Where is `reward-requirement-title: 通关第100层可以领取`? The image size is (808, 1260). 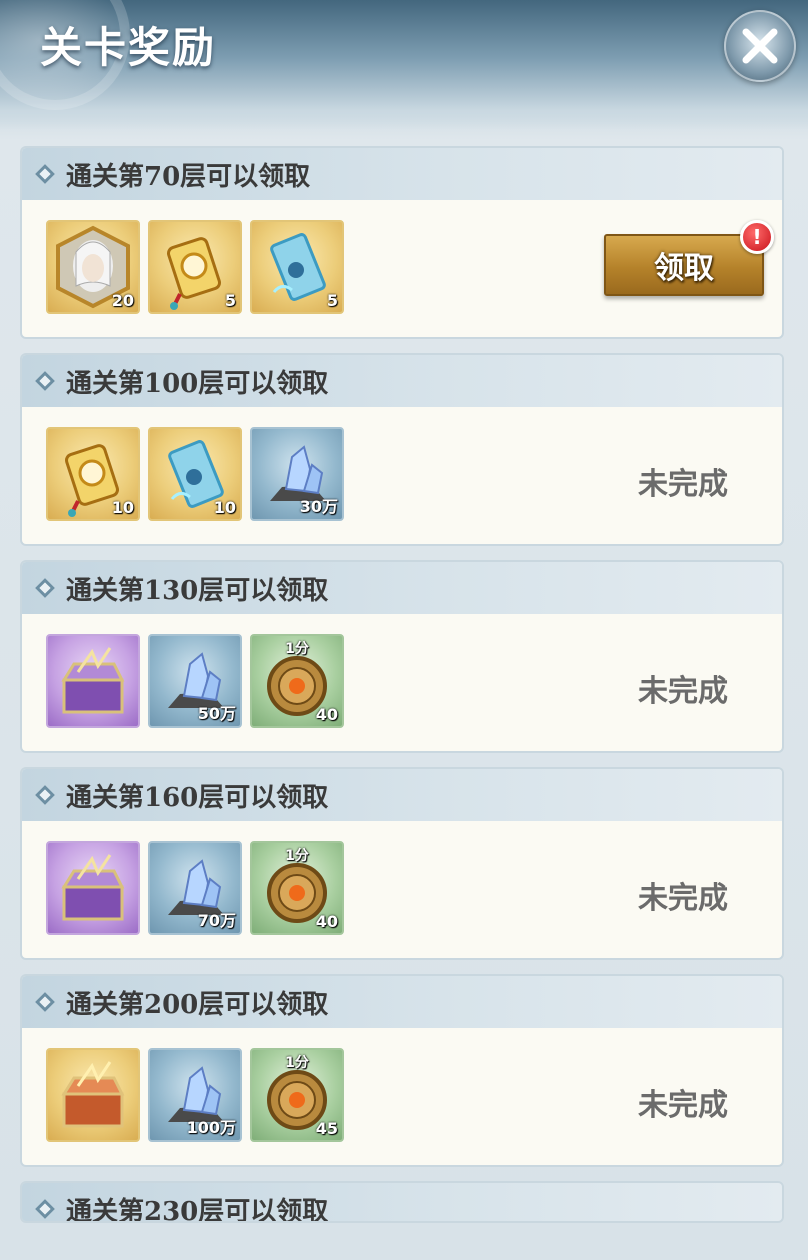 reward-requirement-title: 通关第100层可以领取 is located at coordinates (197, 383).